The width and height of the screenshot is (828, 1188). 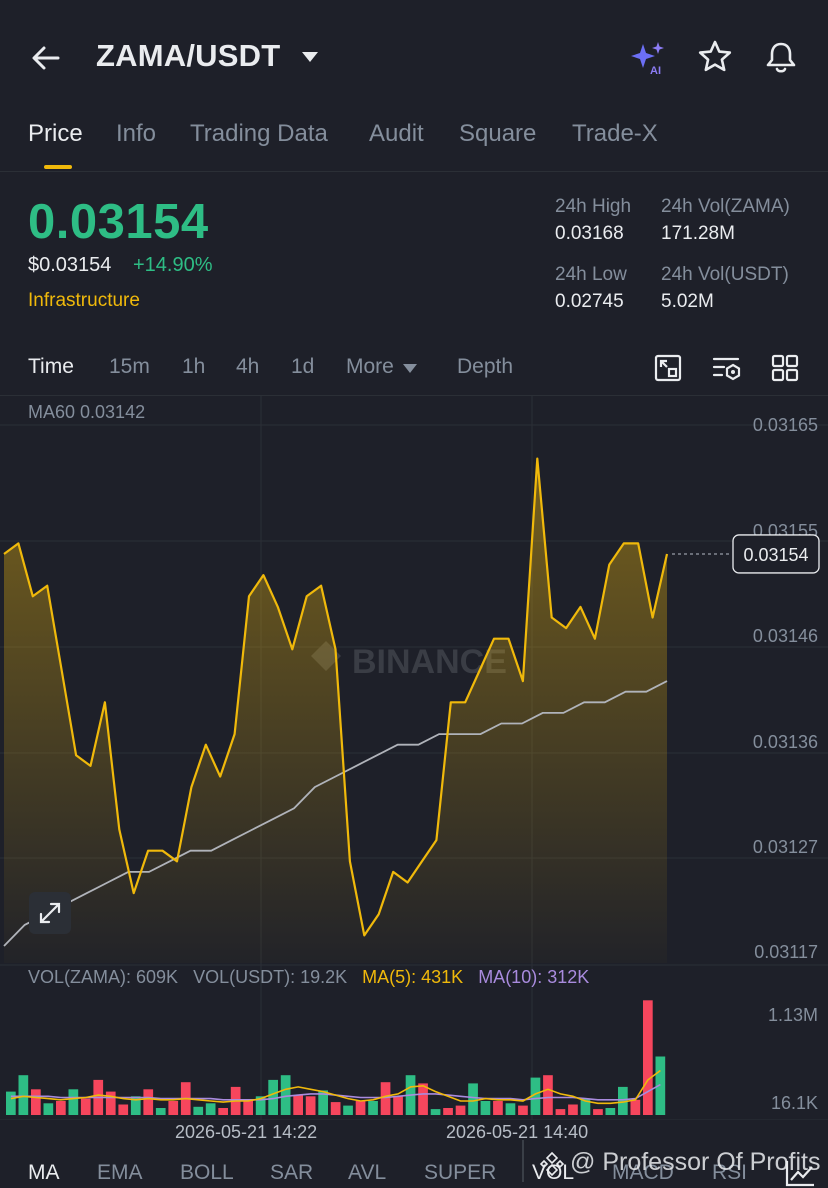 I want to click on low-label: 24h Low, so click(x=591, y=274).